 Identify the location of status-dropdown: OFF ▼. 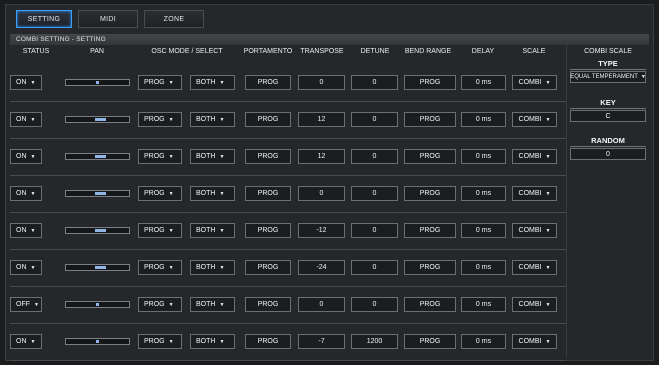
(26, 304).